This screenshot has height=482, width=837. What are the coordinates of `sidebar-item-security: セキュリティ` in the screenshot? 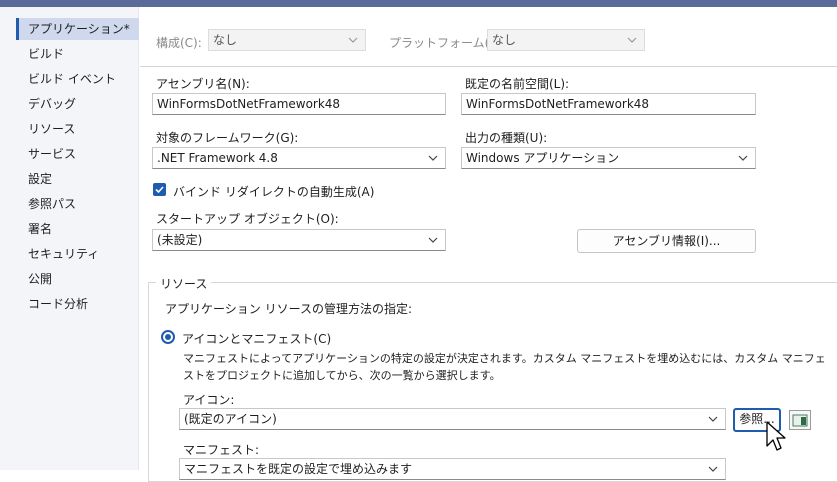 It's located at (77, 254).